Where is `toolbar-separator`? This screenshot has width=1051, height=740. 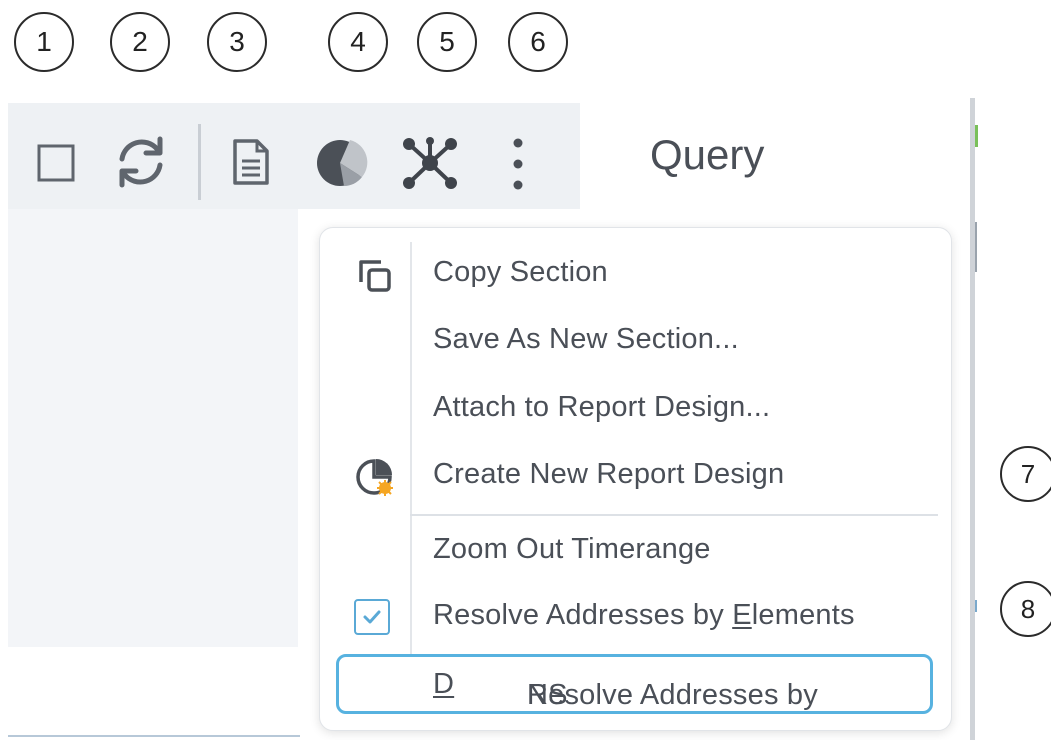
toolbar-separator is located at coordinates (199, 162).